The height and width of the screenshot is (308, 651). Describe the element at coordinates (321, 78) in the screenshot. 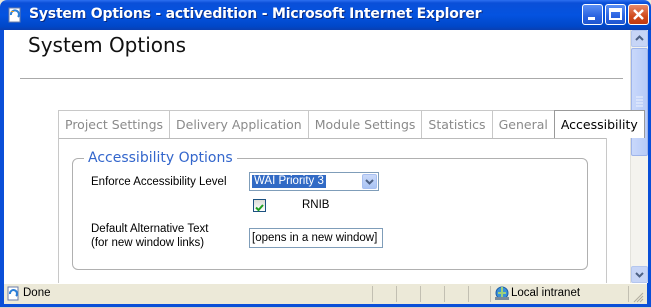

I see `title-divider` at that location.